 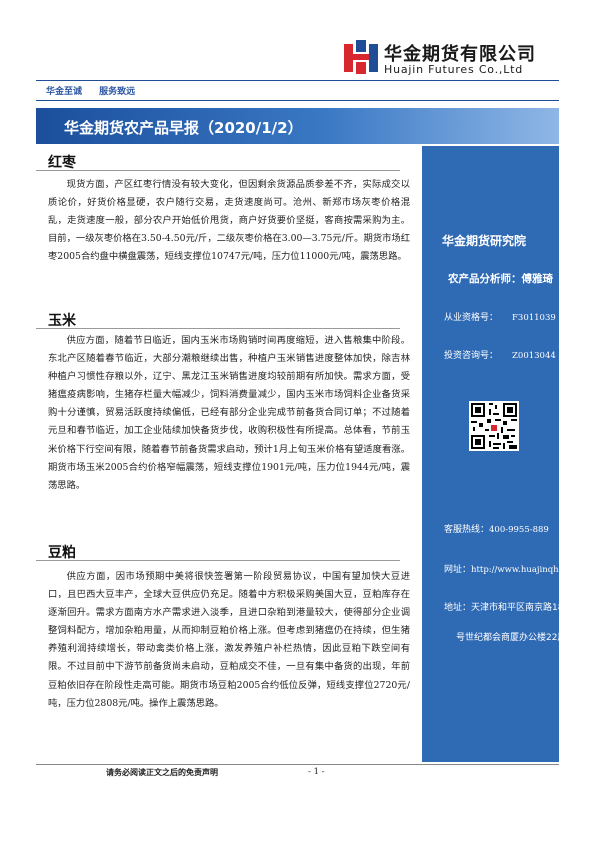 What do you see at coordinates (471, 356) in the screenshot?
I see `consult-label: 投资咨询号：` at bounding box center [471, 356].